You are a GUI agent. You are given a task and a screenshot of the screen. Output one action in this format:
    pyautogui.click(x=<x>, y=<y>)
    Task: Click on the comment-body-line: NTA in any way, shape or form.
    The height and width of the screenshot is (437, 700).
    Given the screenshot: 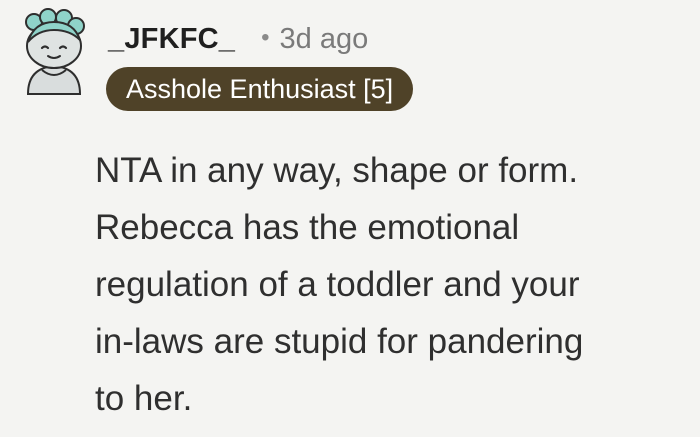 What is the action you would take?
    pyautogui.click(x=337, y=170)
    